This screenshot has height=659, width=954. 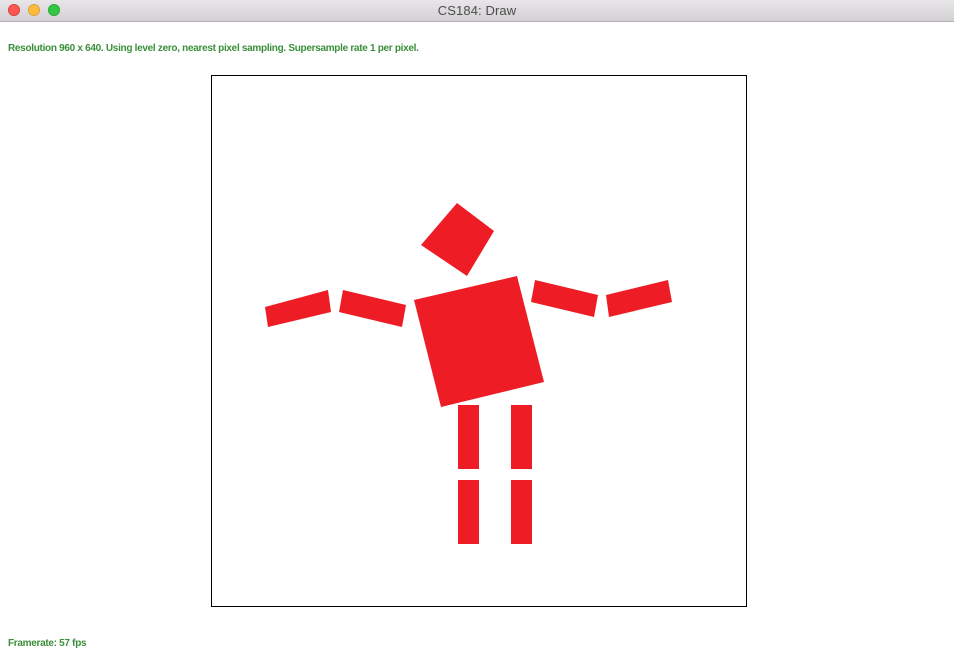 What do you see at coordinates (521, 512) in the screenshot?
I see `right-shin-shape` at bounding box center [521, 512].